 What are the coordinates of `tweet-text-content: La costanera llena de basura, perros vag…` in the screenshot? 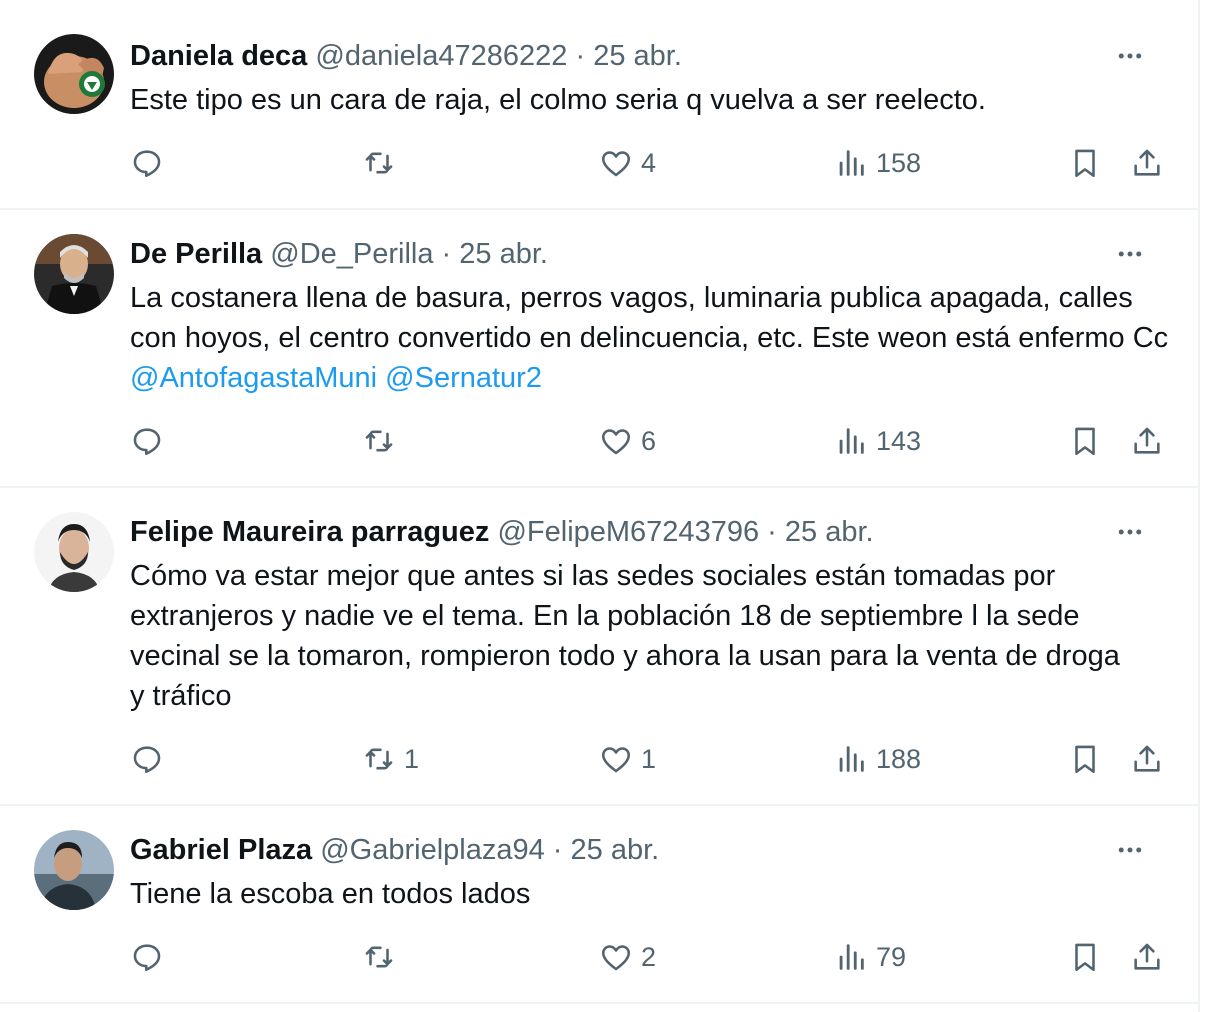 It's located at (649, 318).